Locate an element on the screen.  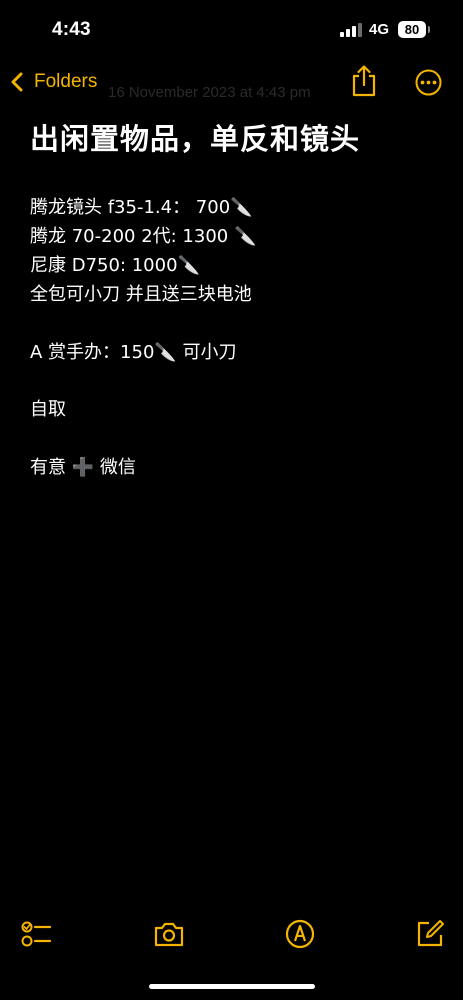
note-line: 自取 is located at coordinates (48, 408).